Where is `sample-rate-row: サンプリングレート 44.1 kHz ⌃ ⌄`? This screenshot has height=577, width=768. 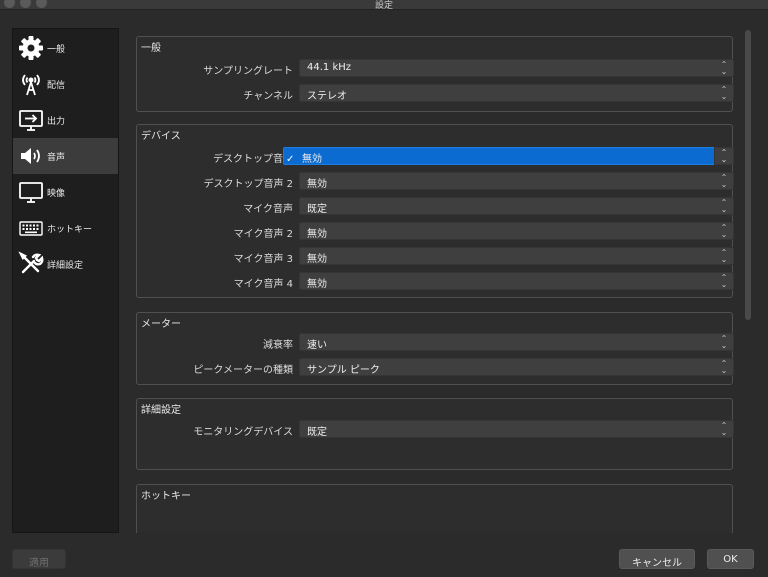
sample-rate-row: サンプリングレート 44.1 kHz ⌃ ⌄ is located at coordinates (435, 69).